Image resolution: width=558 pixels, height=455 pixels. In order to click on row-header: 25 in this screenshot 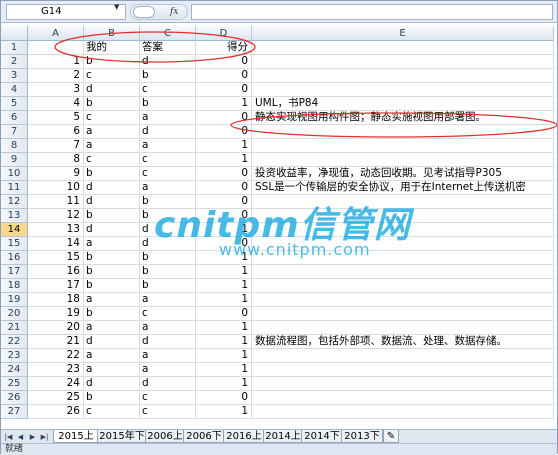, I will do `click(14, 384)`.